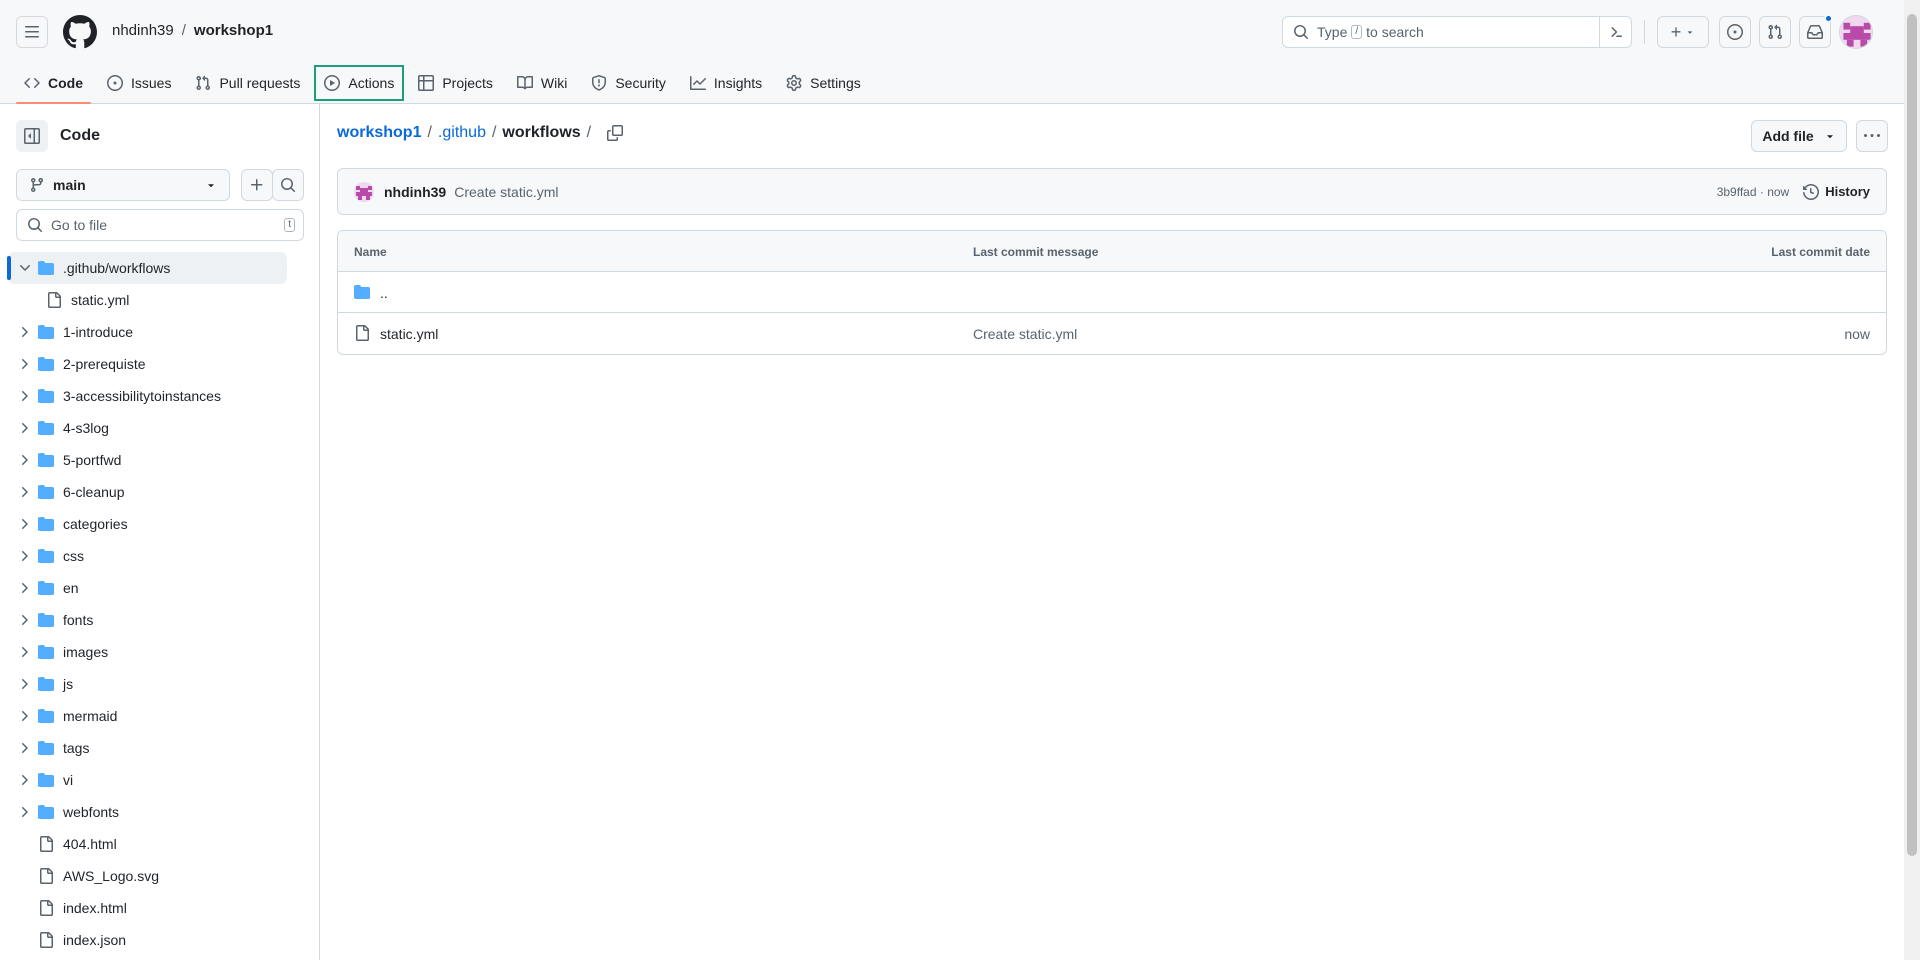  Describe the element at coordinates (506, 192) in the screenshot. I see `commit-message-link: Create static.yml` at that location.